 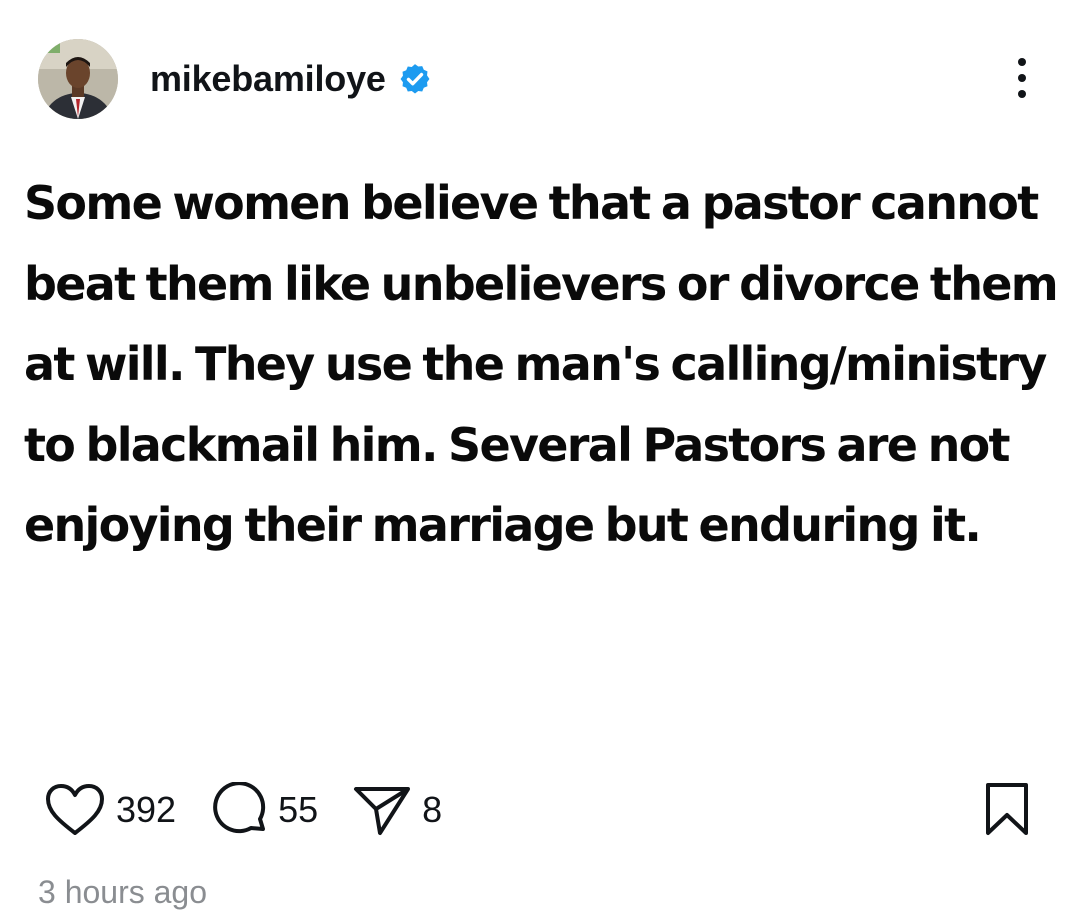 What do you see at coordinates (123, 892) in the screenshot?
I see `timestamp: 3 hours ago` at bounding box center [123, 892].